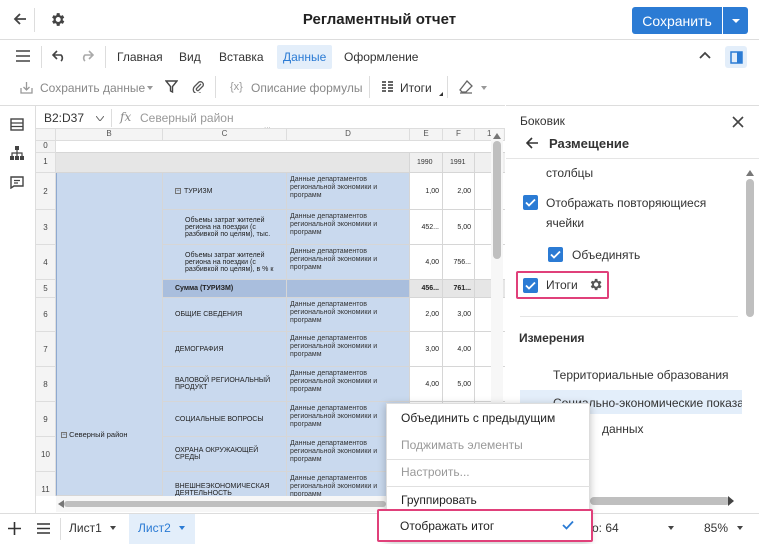 The image size is (759, 544). I want to click on menu-merge-previous: Объединить с предыдущим, so click(478, 418).